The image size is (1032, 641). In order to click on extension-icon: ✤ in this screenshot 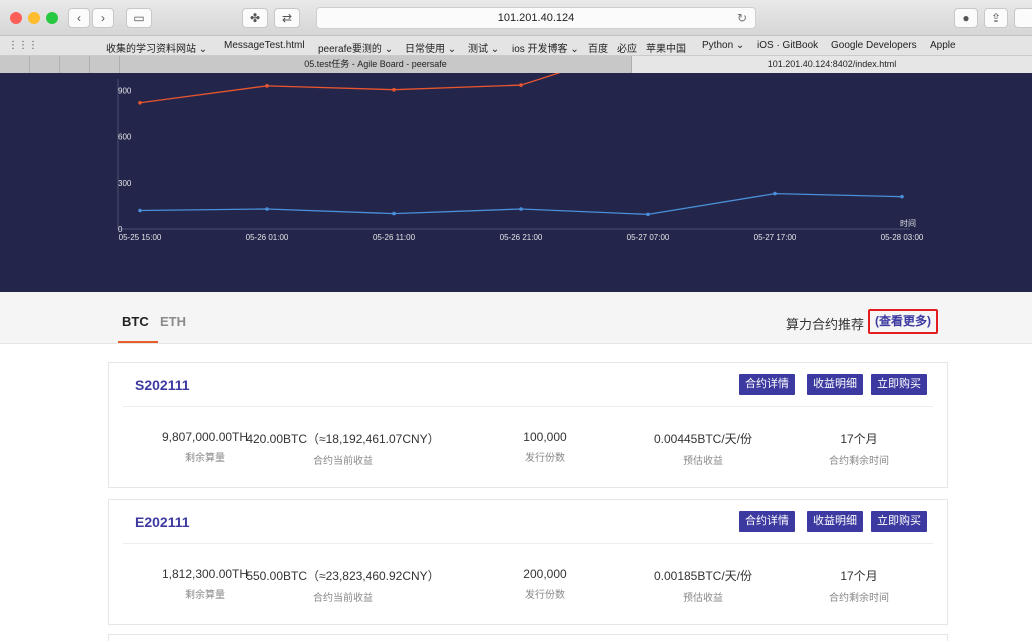, I will do `click(255, 18)`.